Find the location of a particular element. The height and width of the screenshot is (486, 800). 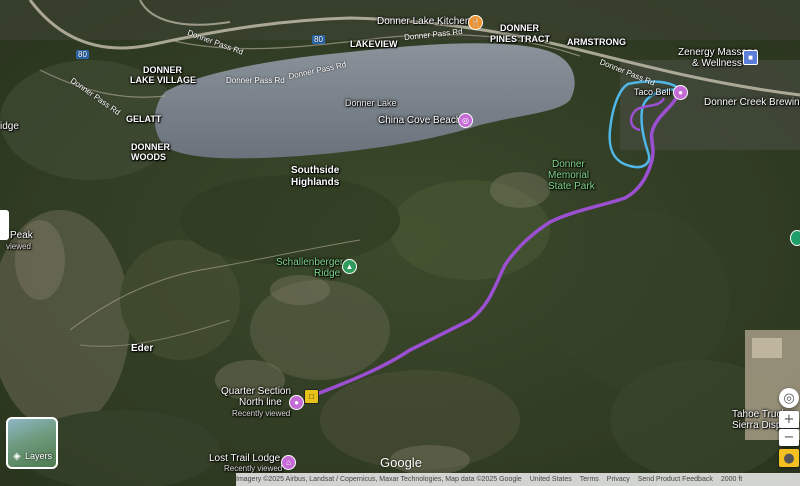

terms-link: Terms is located at coordinates (589, 479).